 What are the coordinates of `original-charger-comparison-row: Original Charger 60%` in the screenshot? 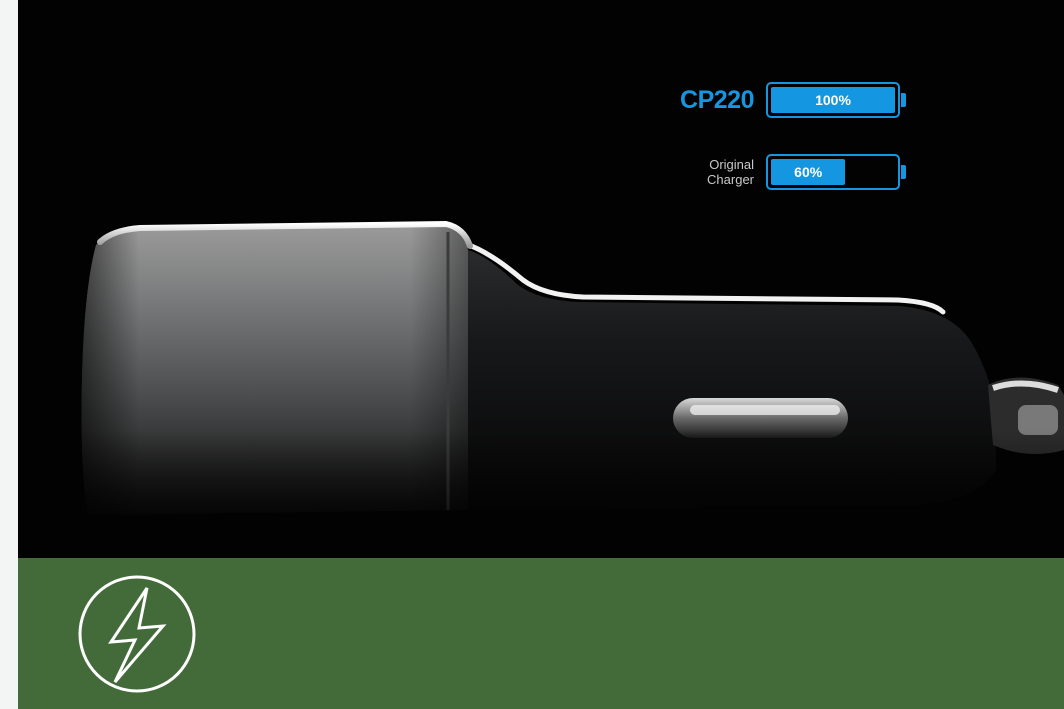 It's located at (787, 172).